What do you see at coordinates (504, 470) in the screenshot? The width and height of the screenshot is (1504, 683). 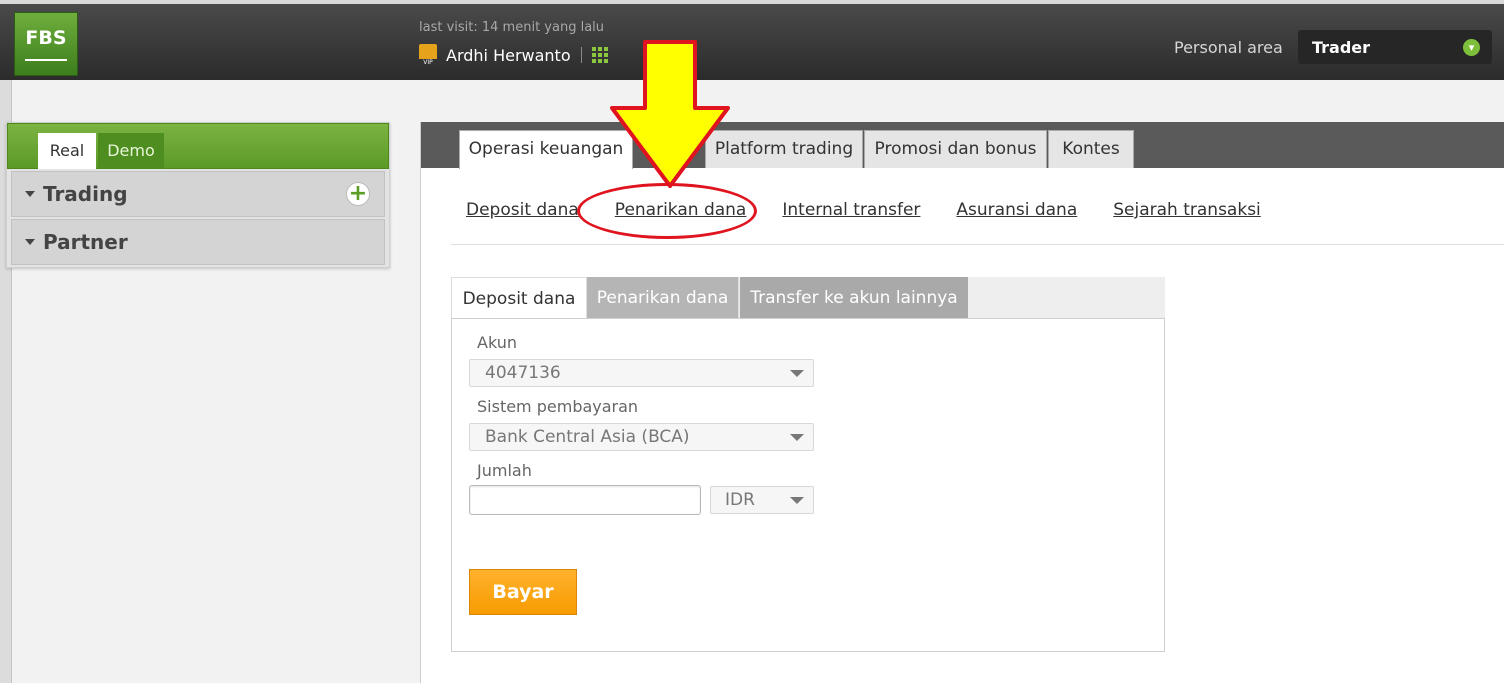 I see `amount-label: Jumlah` at bounding box center [504, 470].